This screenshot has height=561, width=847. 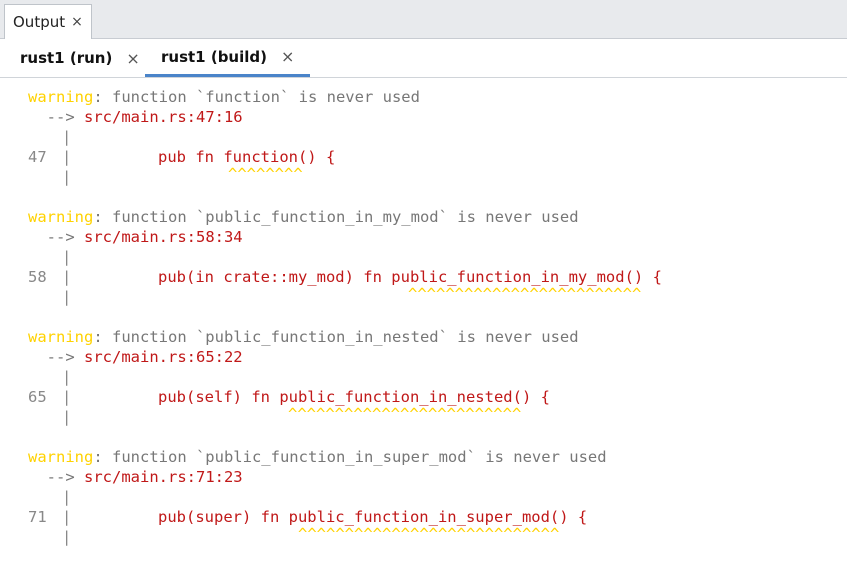 I want to click on code-line: 65, so click(x=37, y=397).